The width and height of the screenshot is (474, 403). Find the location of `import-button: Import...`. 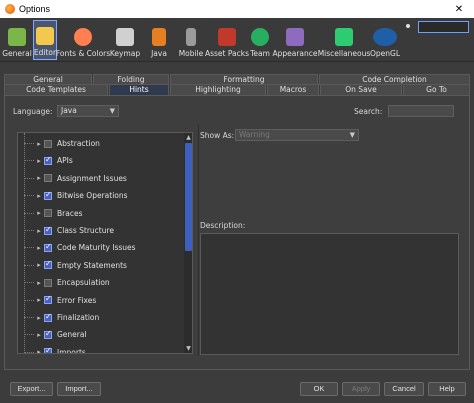

import-button: Import... is located at coordinates (79, 389).